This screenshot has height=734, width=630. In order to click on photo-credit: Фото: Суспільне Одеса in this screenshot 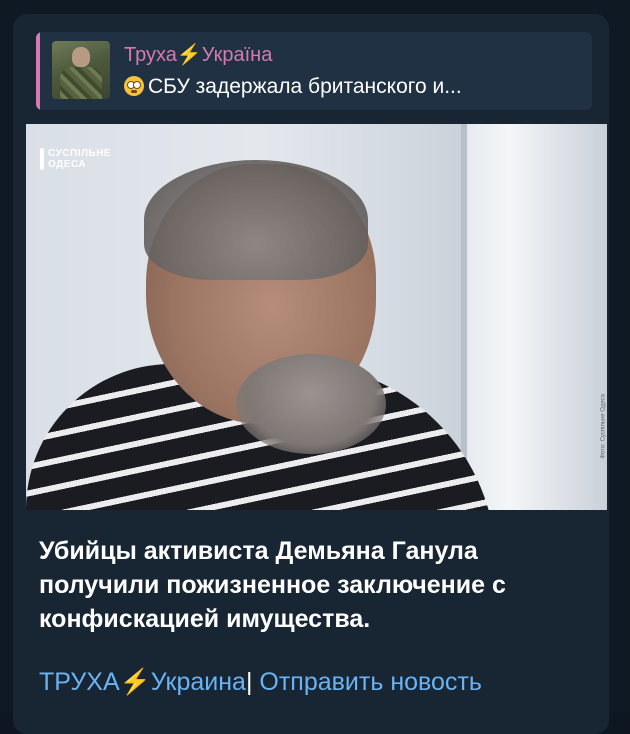, I will do `click(604, 426)`.